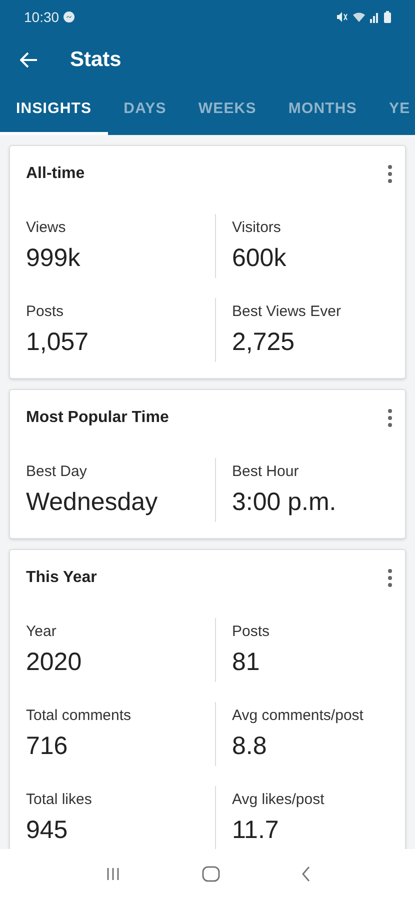 The width and height of the screenshot is (415, 899). What do you see at coordinates (29, 60) in the screenshot?
I see `back-icon` at bounding box center [29, 60].